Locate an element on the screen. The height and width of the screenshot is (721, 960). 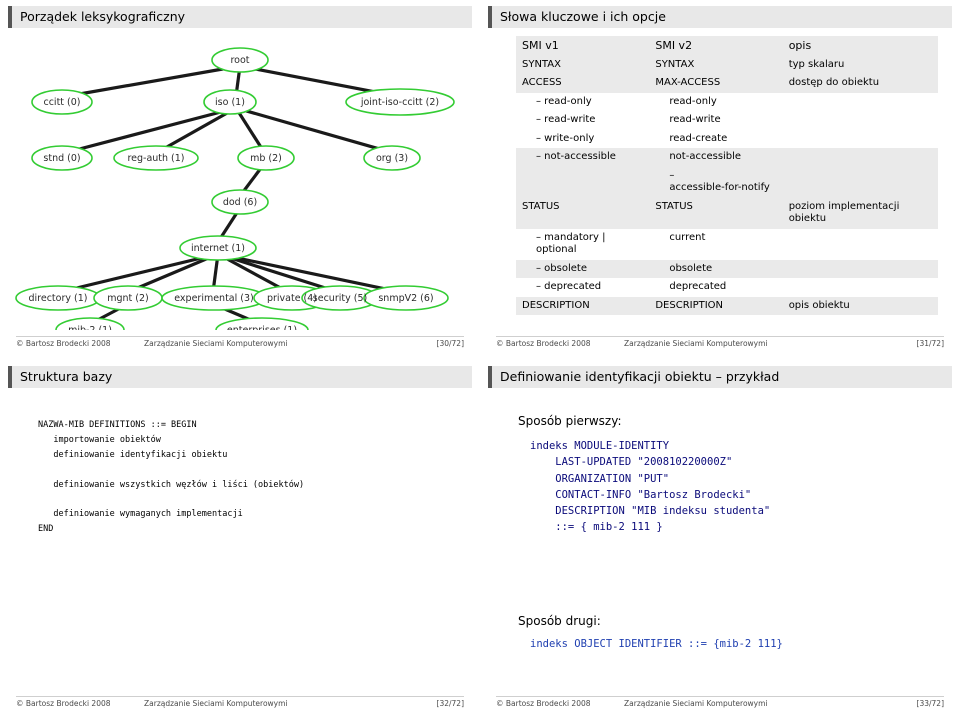
table-cell: read-create is located at coordinates (716, 139).